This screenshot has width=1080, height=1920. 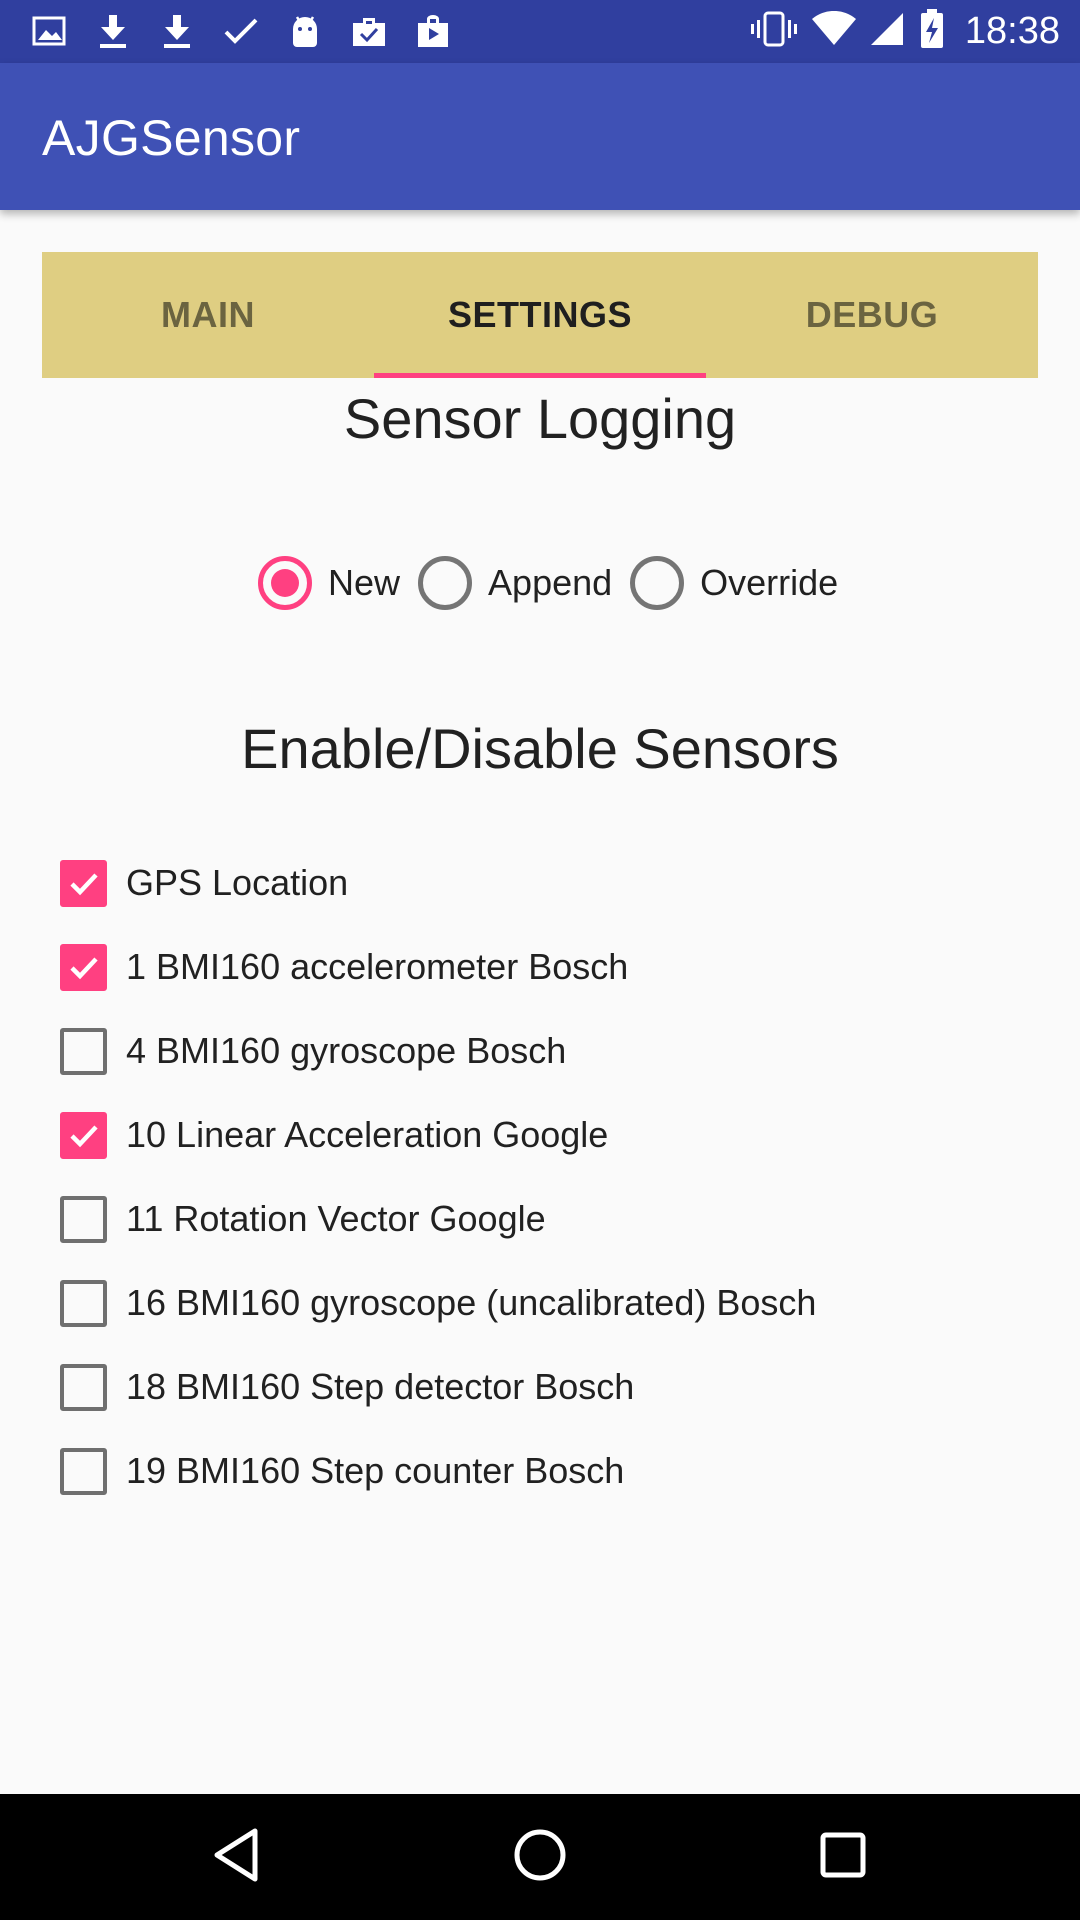 I want to click on wifi-icon, so click(x=834, y=31).